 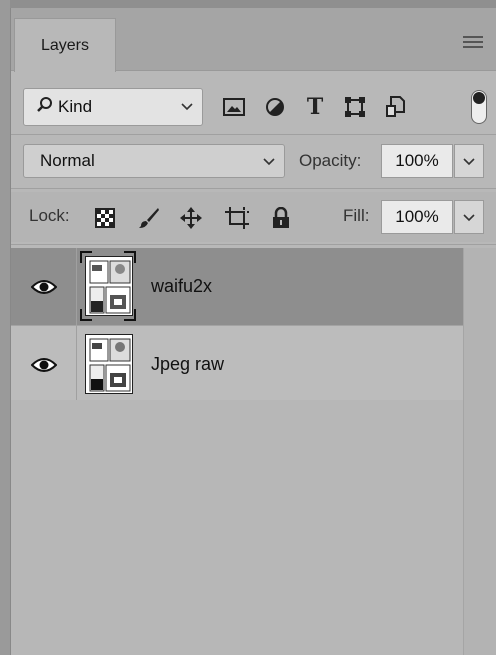 I want to click on adjustment-filter-icon, so click(x=275, y=107).